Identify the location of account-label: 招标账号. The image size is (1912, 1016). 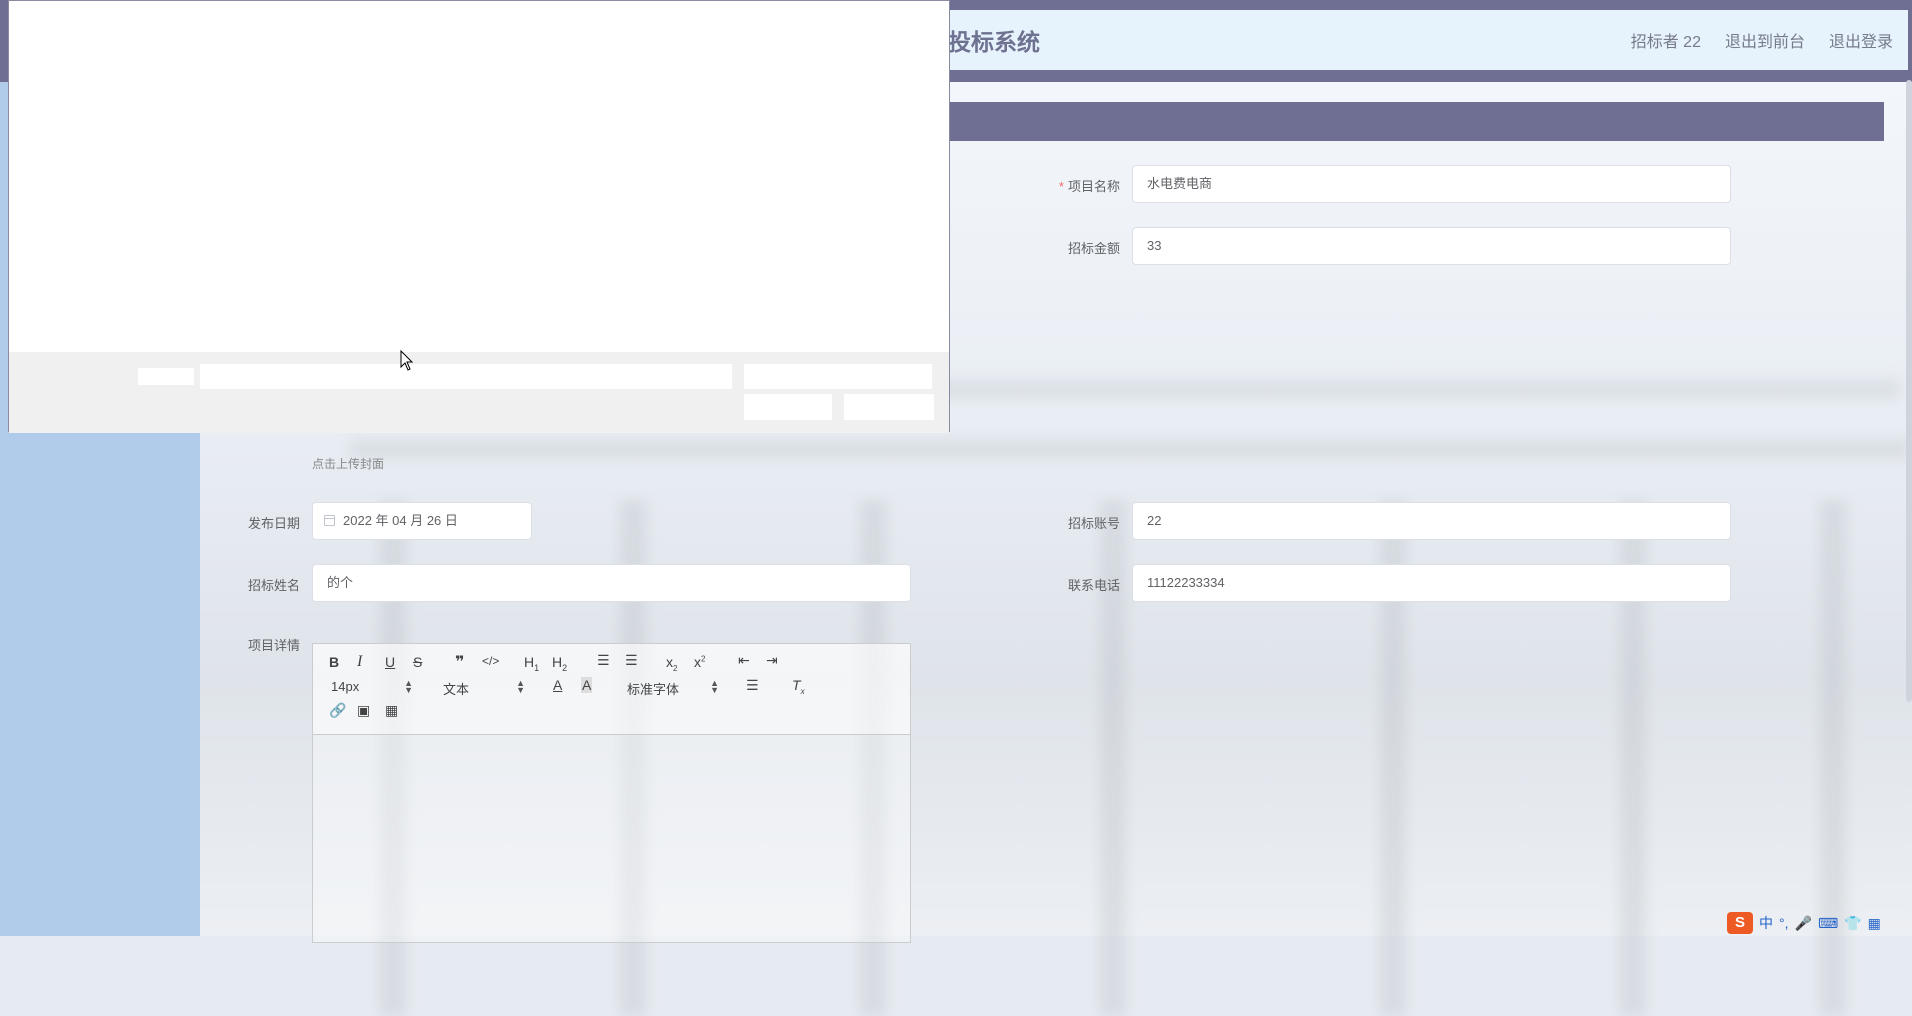
(1093, 523).